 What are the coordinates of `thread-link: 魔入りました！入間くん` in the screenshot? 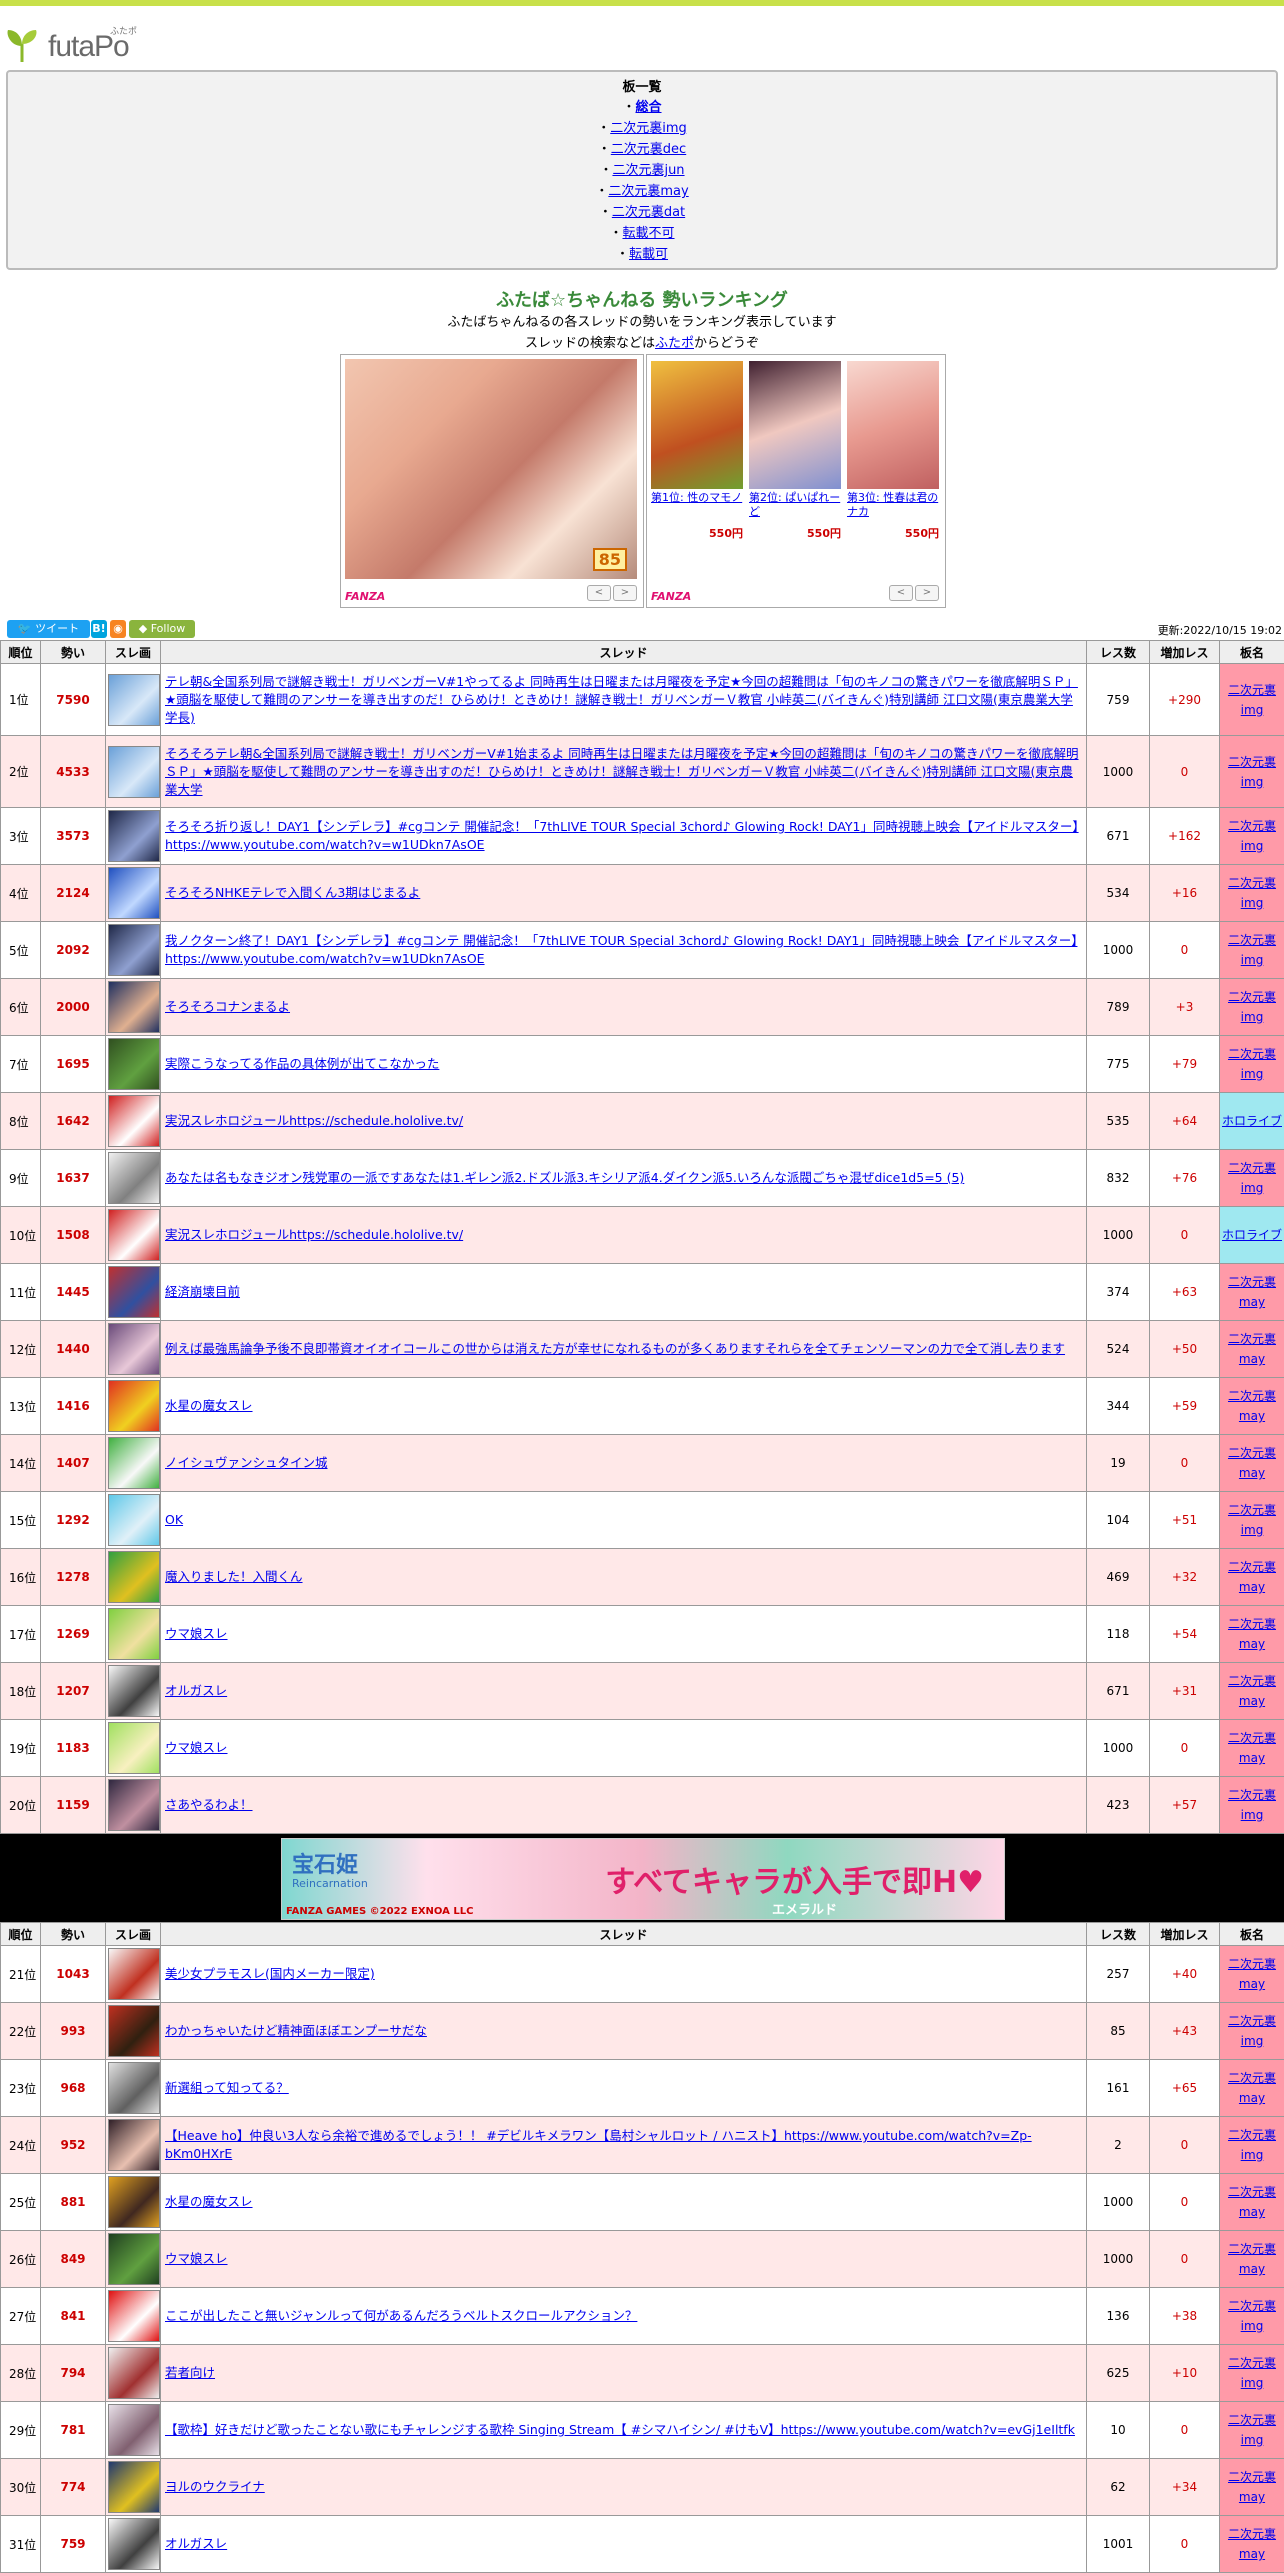 It's located at (234, 1576).